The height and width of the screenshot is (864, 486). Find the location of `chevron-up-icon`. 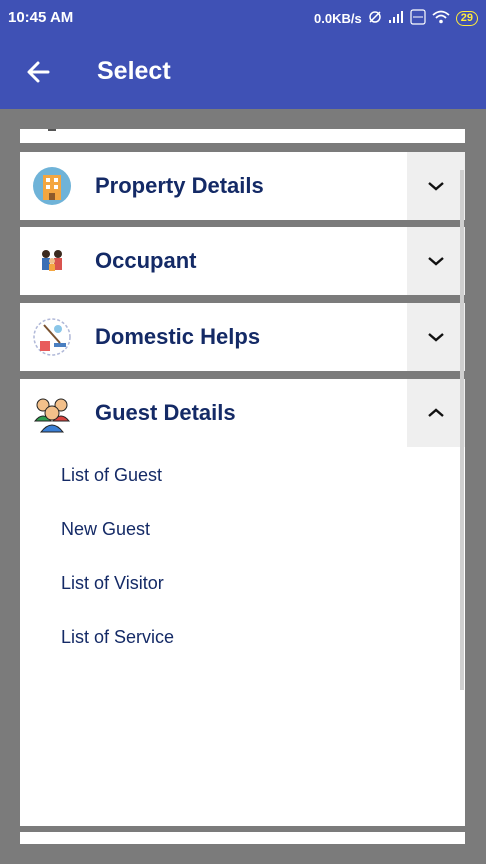

chevron-up-icon is located at coordinates (436, 413).